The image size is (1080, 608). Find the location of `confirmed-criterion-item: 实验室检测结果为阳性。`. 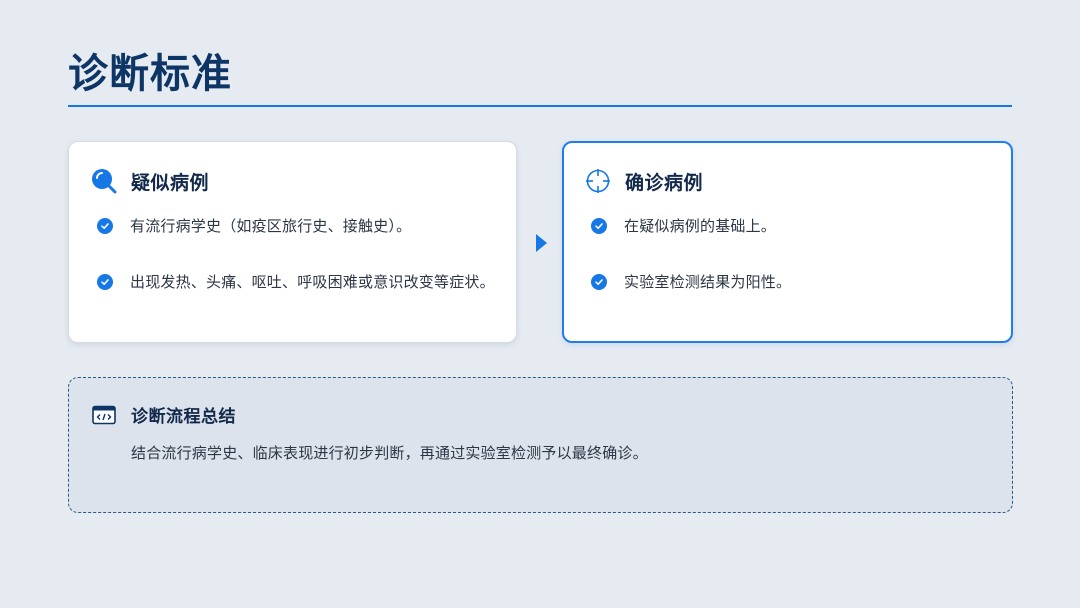

confirmed-criterion-item: 实验室检测结果为阳性。 is located at coordinates (691, 281).